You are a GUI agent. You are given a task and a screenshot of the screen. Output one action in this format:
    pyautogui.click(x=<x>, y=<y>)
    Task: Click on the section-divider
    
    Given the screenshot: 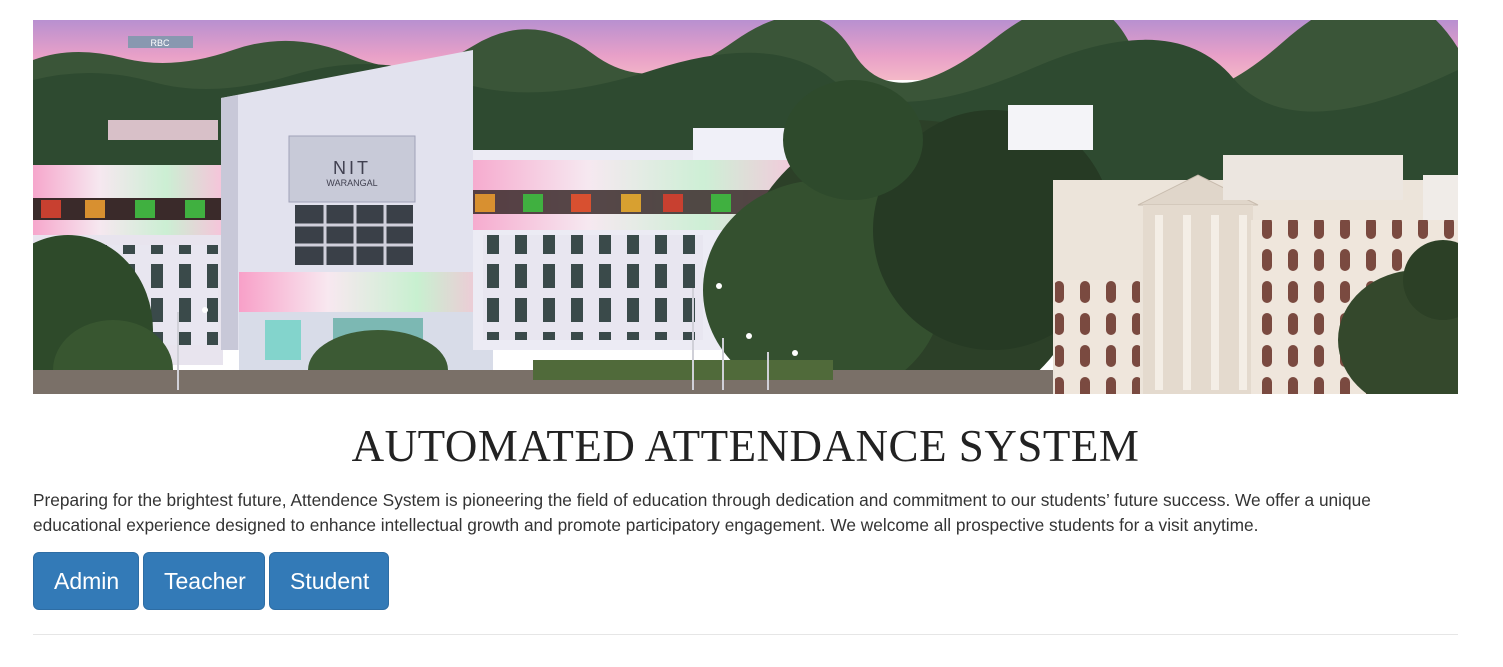 What is the action you would take?
    pyautogui.click(x=745, y=634)
    